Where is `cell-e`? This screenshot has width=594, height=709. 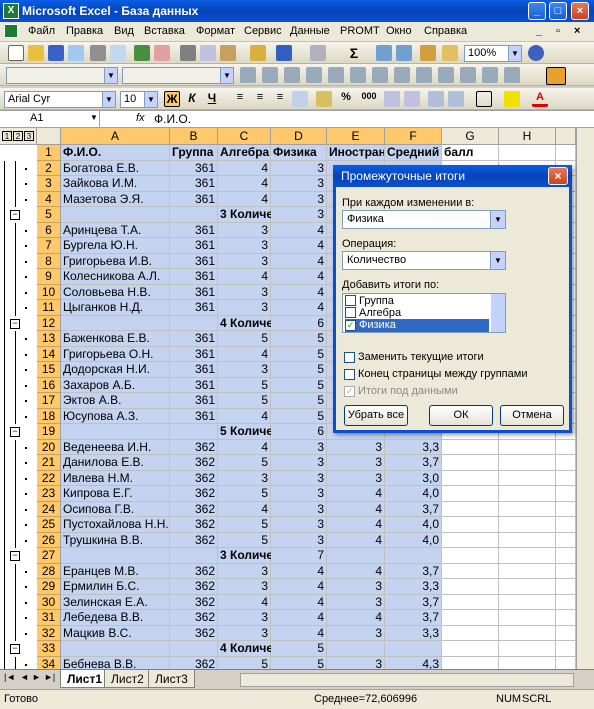
cell-e is located at coordinates (356, 556).